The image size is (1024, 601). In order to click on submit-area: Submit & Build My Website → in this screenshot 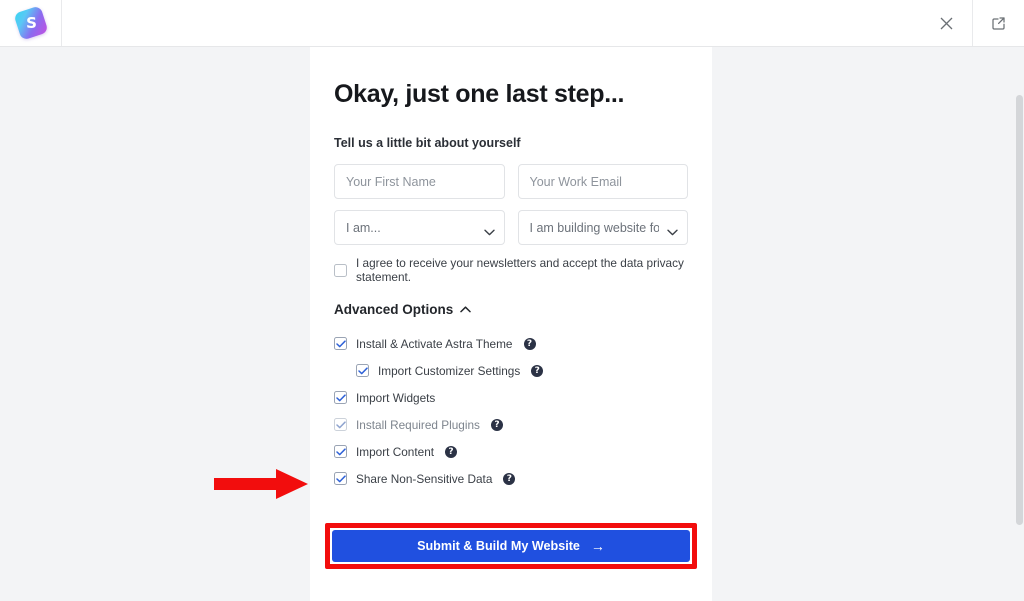, I will do `click(511, 549)`.